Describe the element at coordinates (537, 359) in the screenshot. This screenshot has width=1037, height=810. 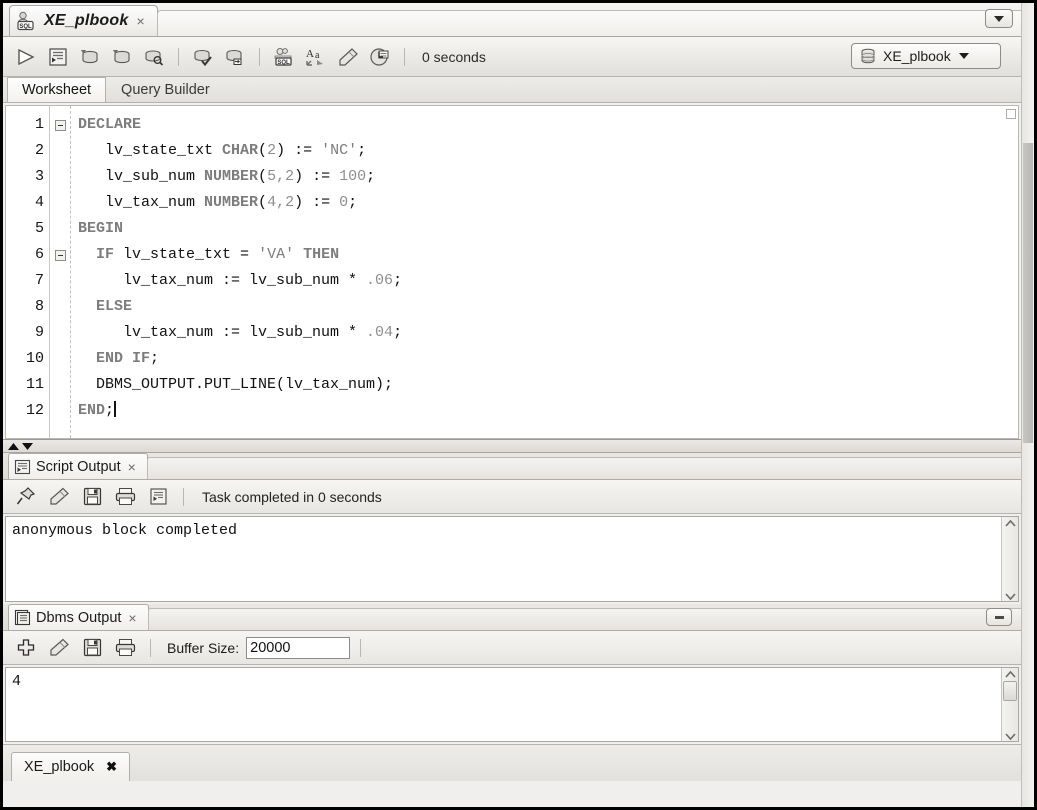
I see `editor-code-line: END IF;` at that location.